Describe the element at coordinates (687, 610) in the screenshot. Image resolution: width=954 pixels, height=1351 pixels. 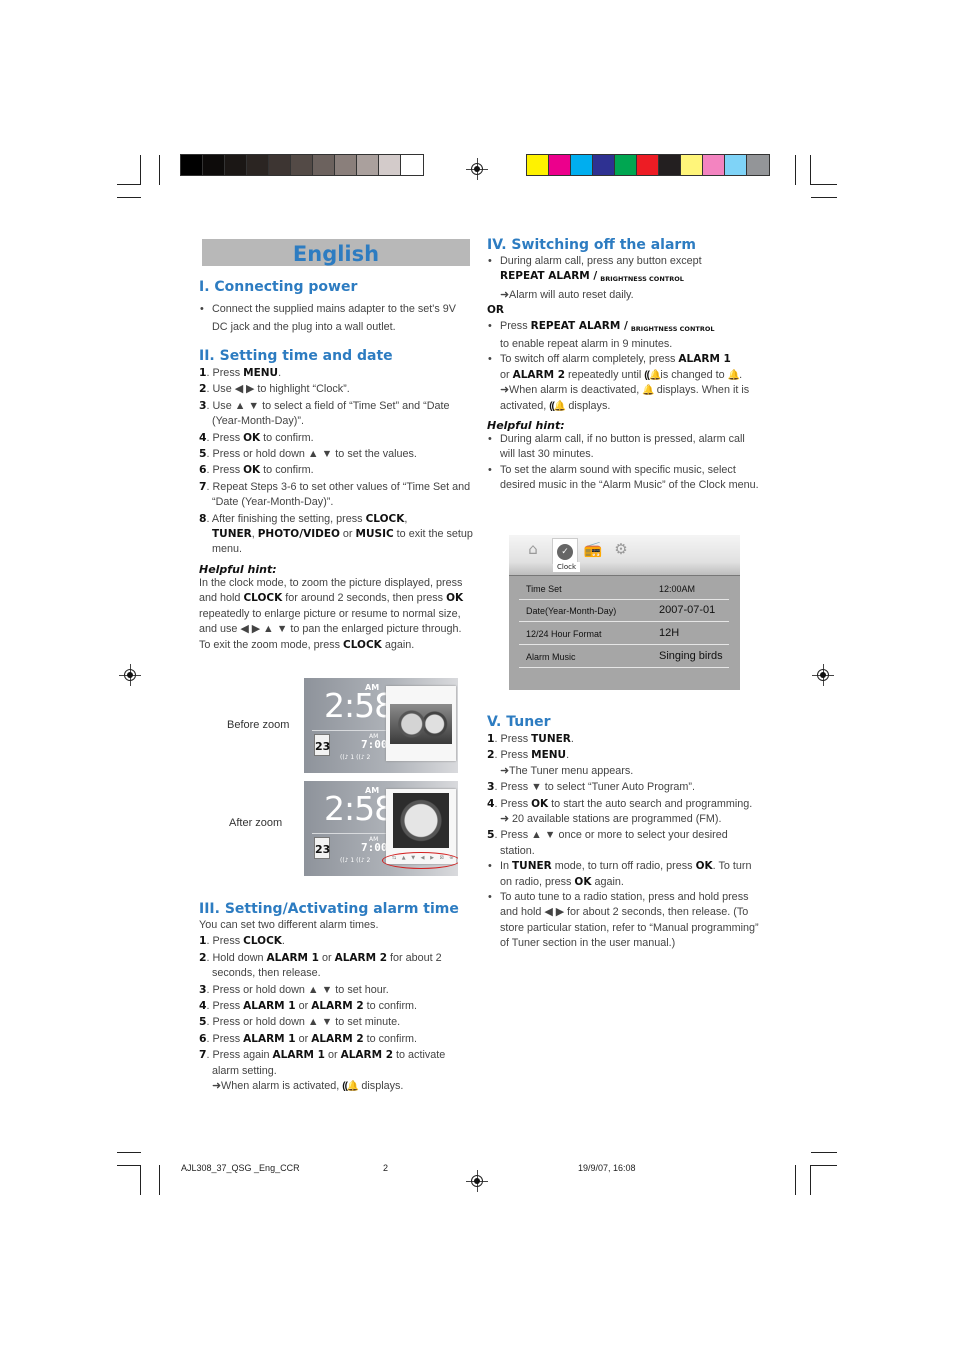
I see `menu-row-value: 2007-07-01` at that location.